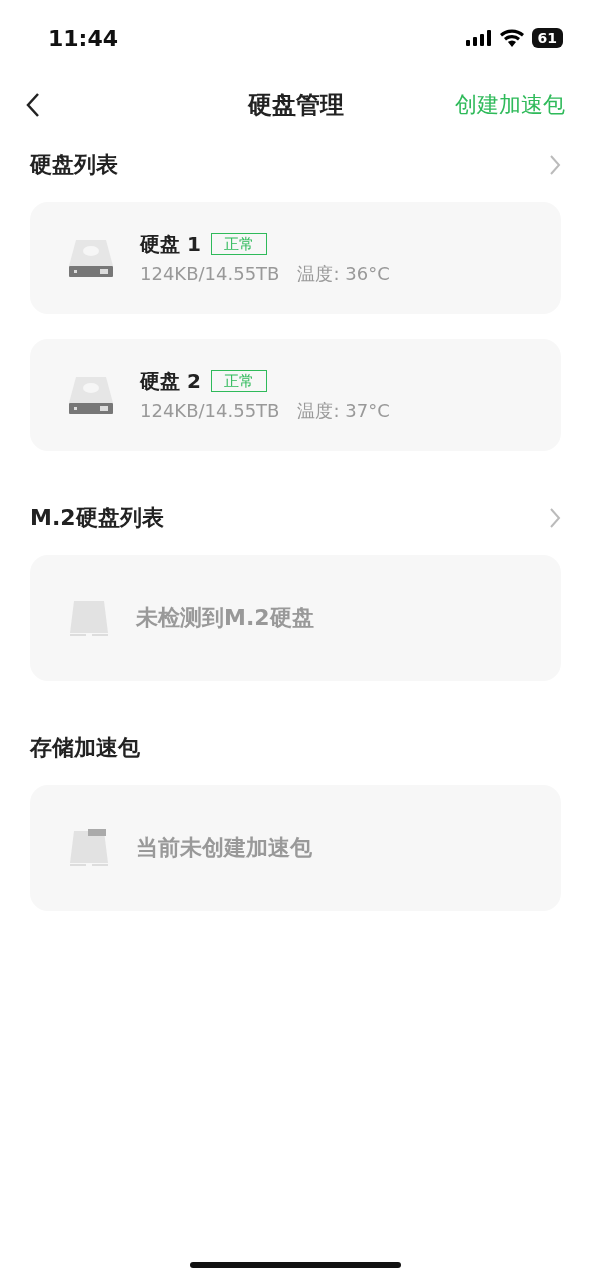  What do you see at coordinates (83, 38) in the screenshot?
I see `status-time: 11:44` at bounding box center [83, 38].